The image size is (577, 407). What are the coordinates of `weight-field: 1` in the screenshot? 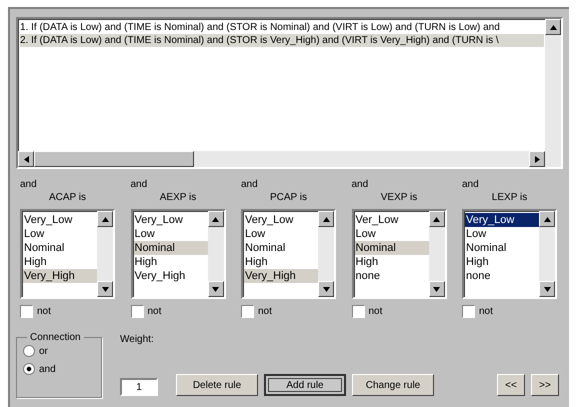 It's located at (139, 387).